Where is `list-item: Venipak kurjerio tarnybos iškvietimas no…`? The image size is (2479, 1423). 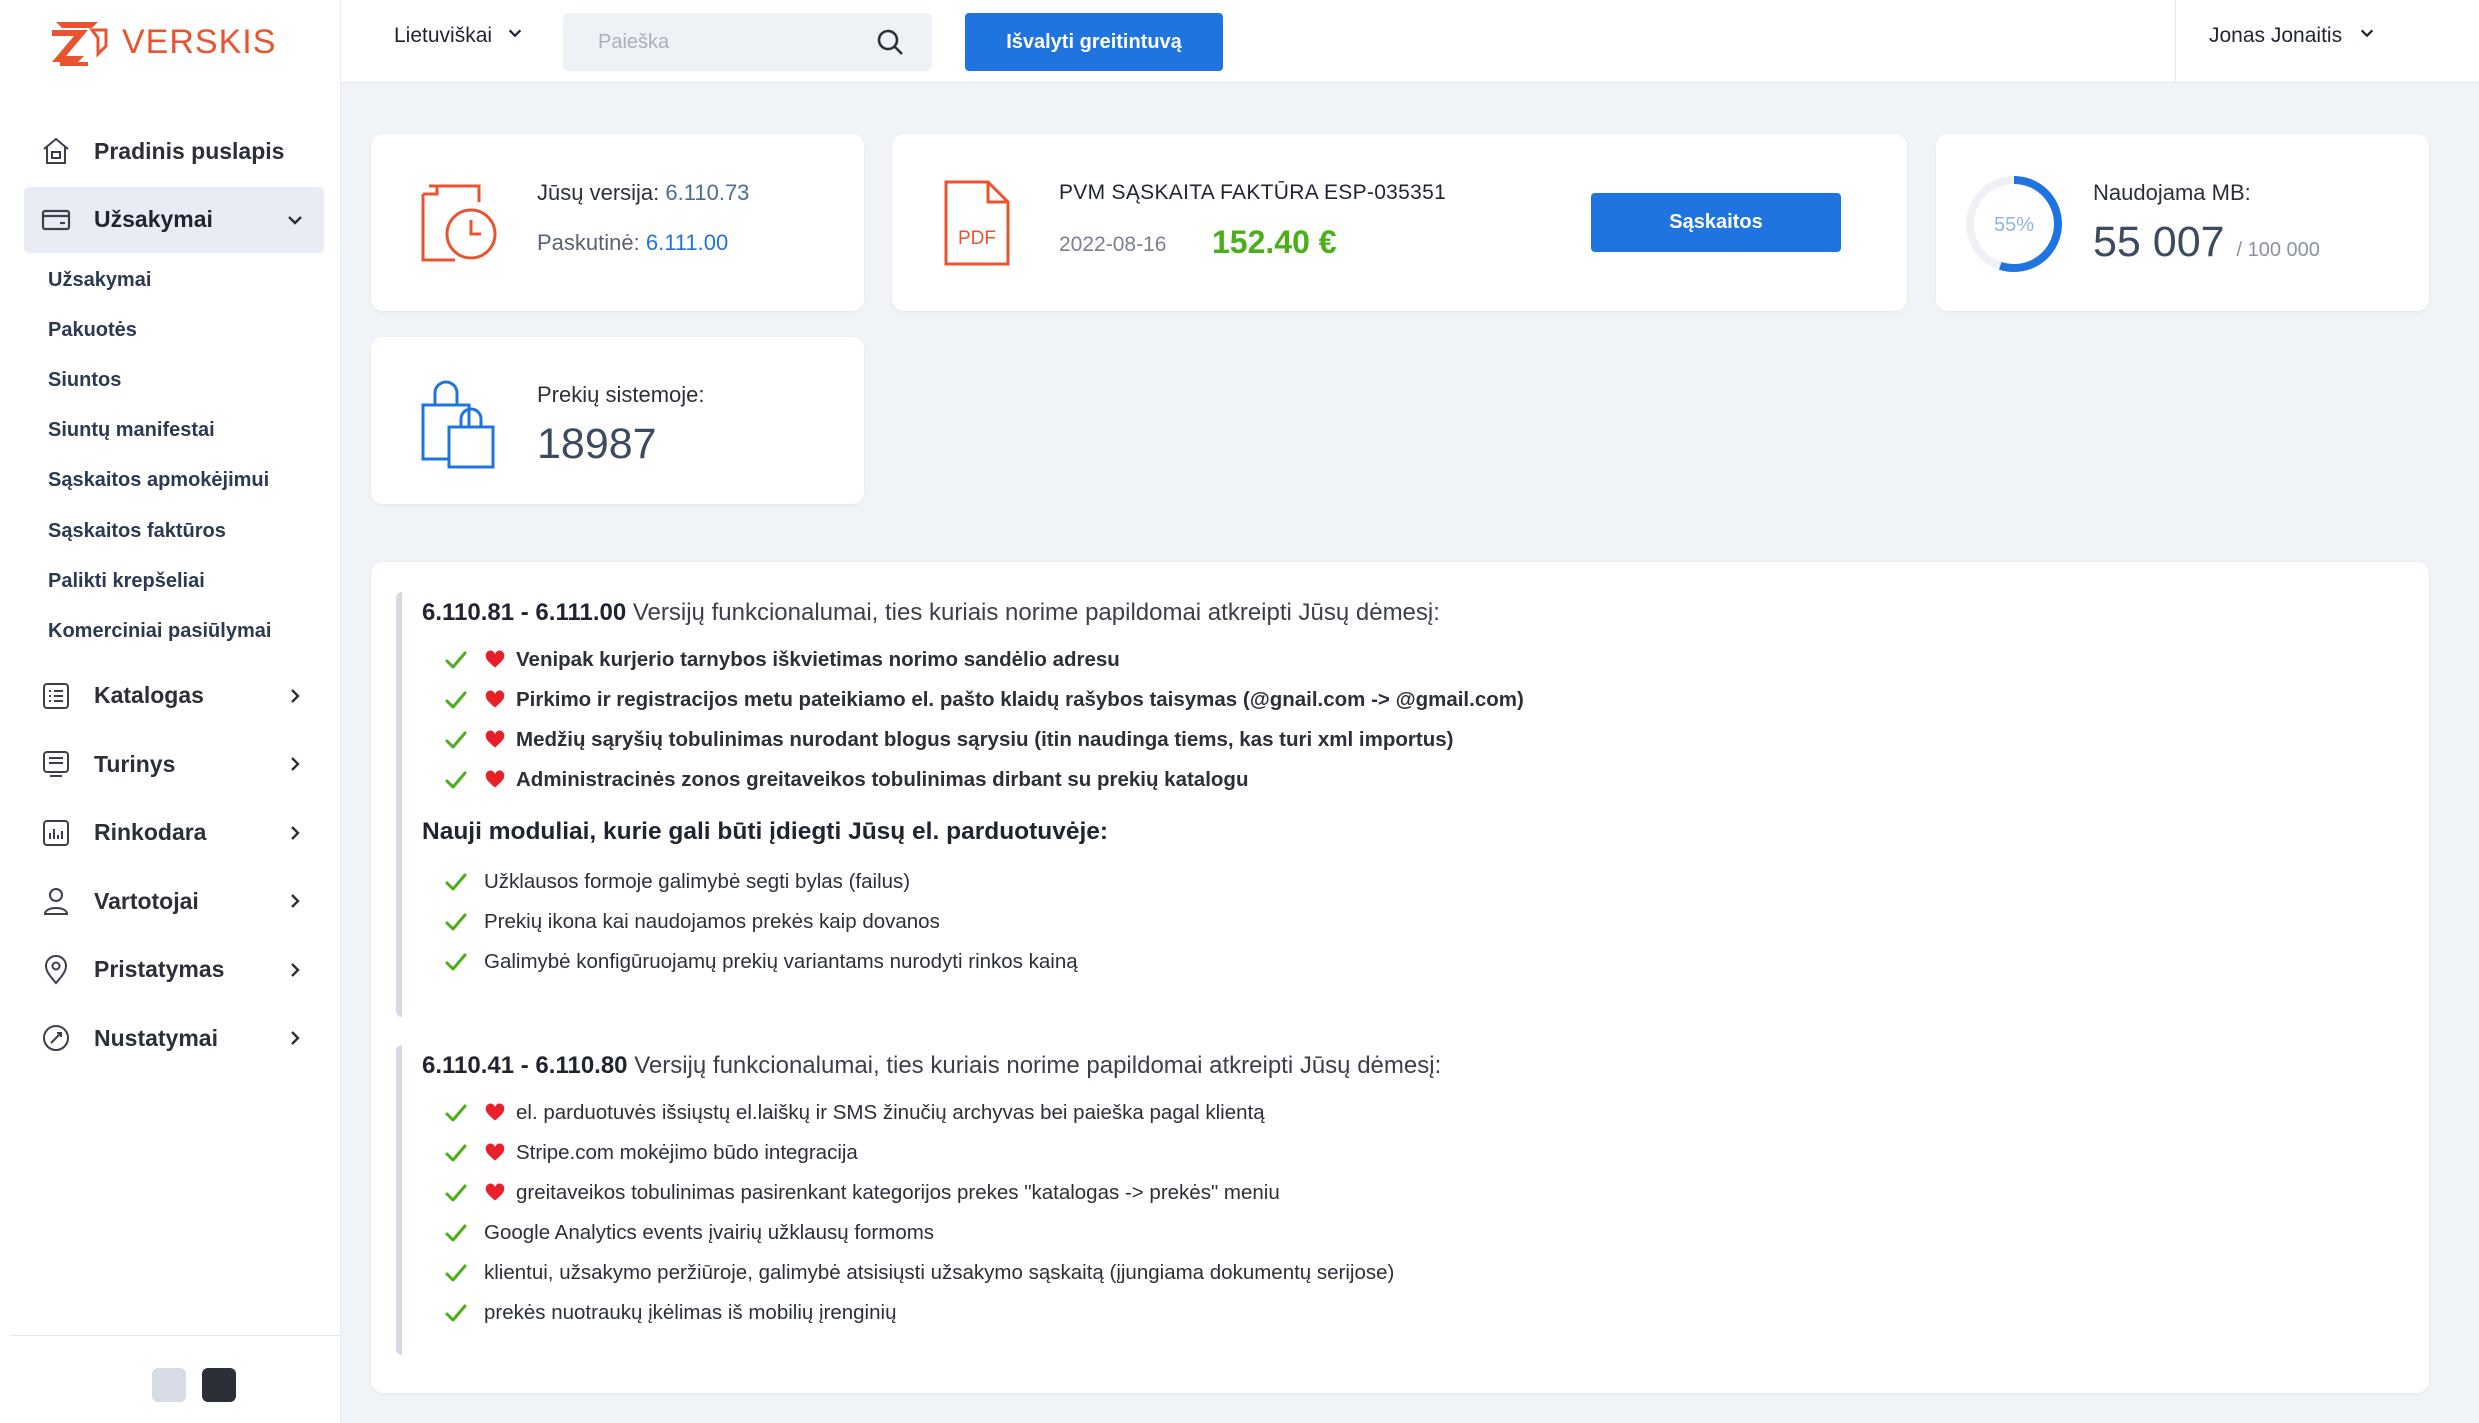 list-item: Venipak kurjerio tarnybos iškvietimas no… is located at coordinates (1399, 660).